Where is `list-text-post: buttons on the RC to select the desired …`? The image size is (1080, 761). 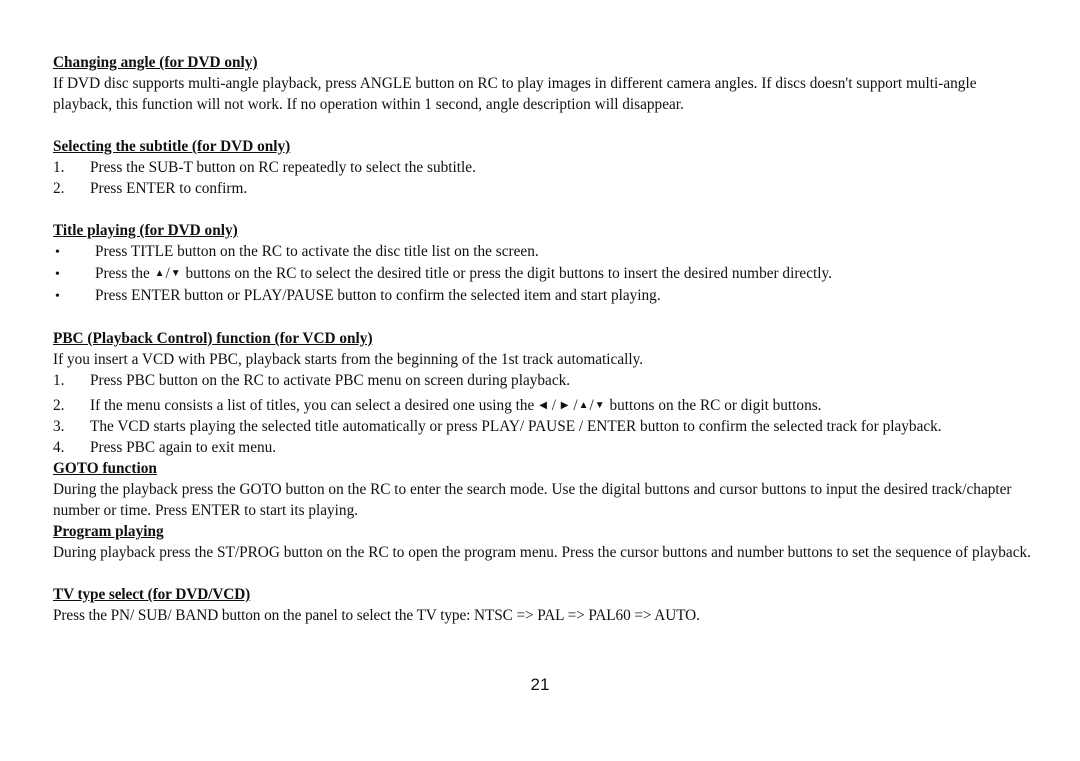
list-text-post: buttons on the RC to select the desired … is located at coordinates (508, 273).